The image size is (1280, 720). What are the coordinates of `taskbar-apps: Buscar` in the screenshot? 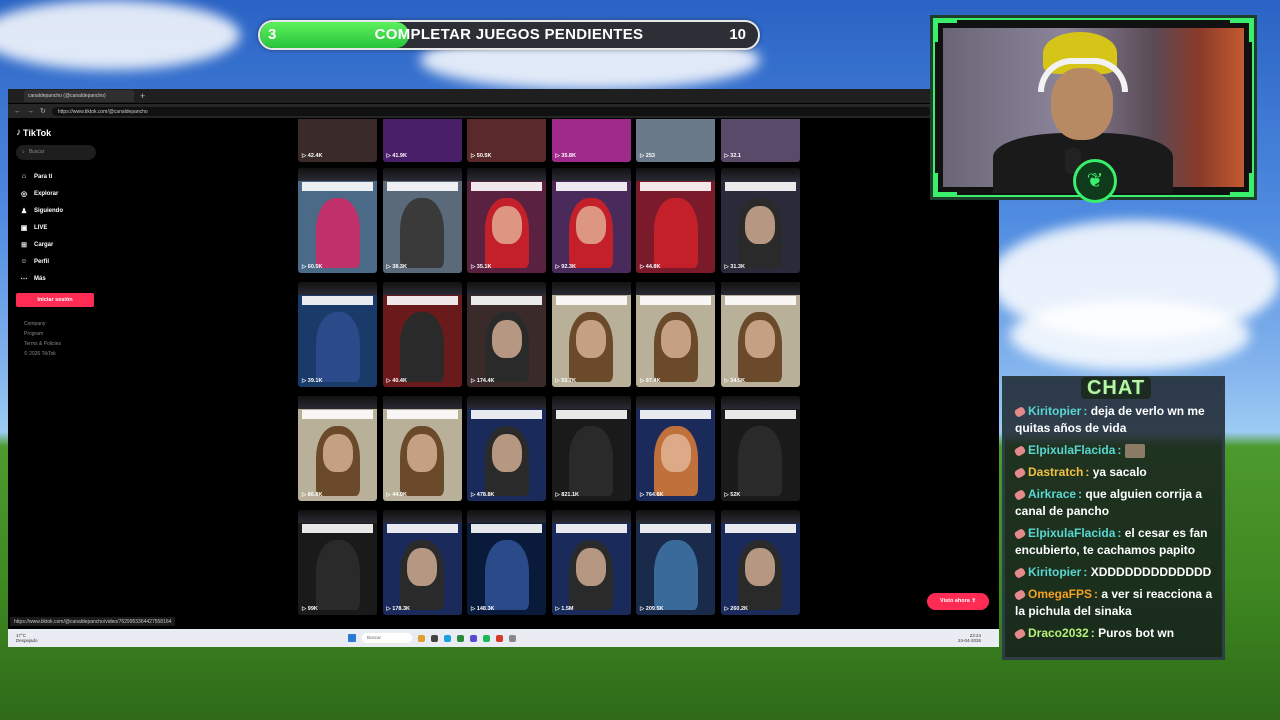 It's located at (432, 638).